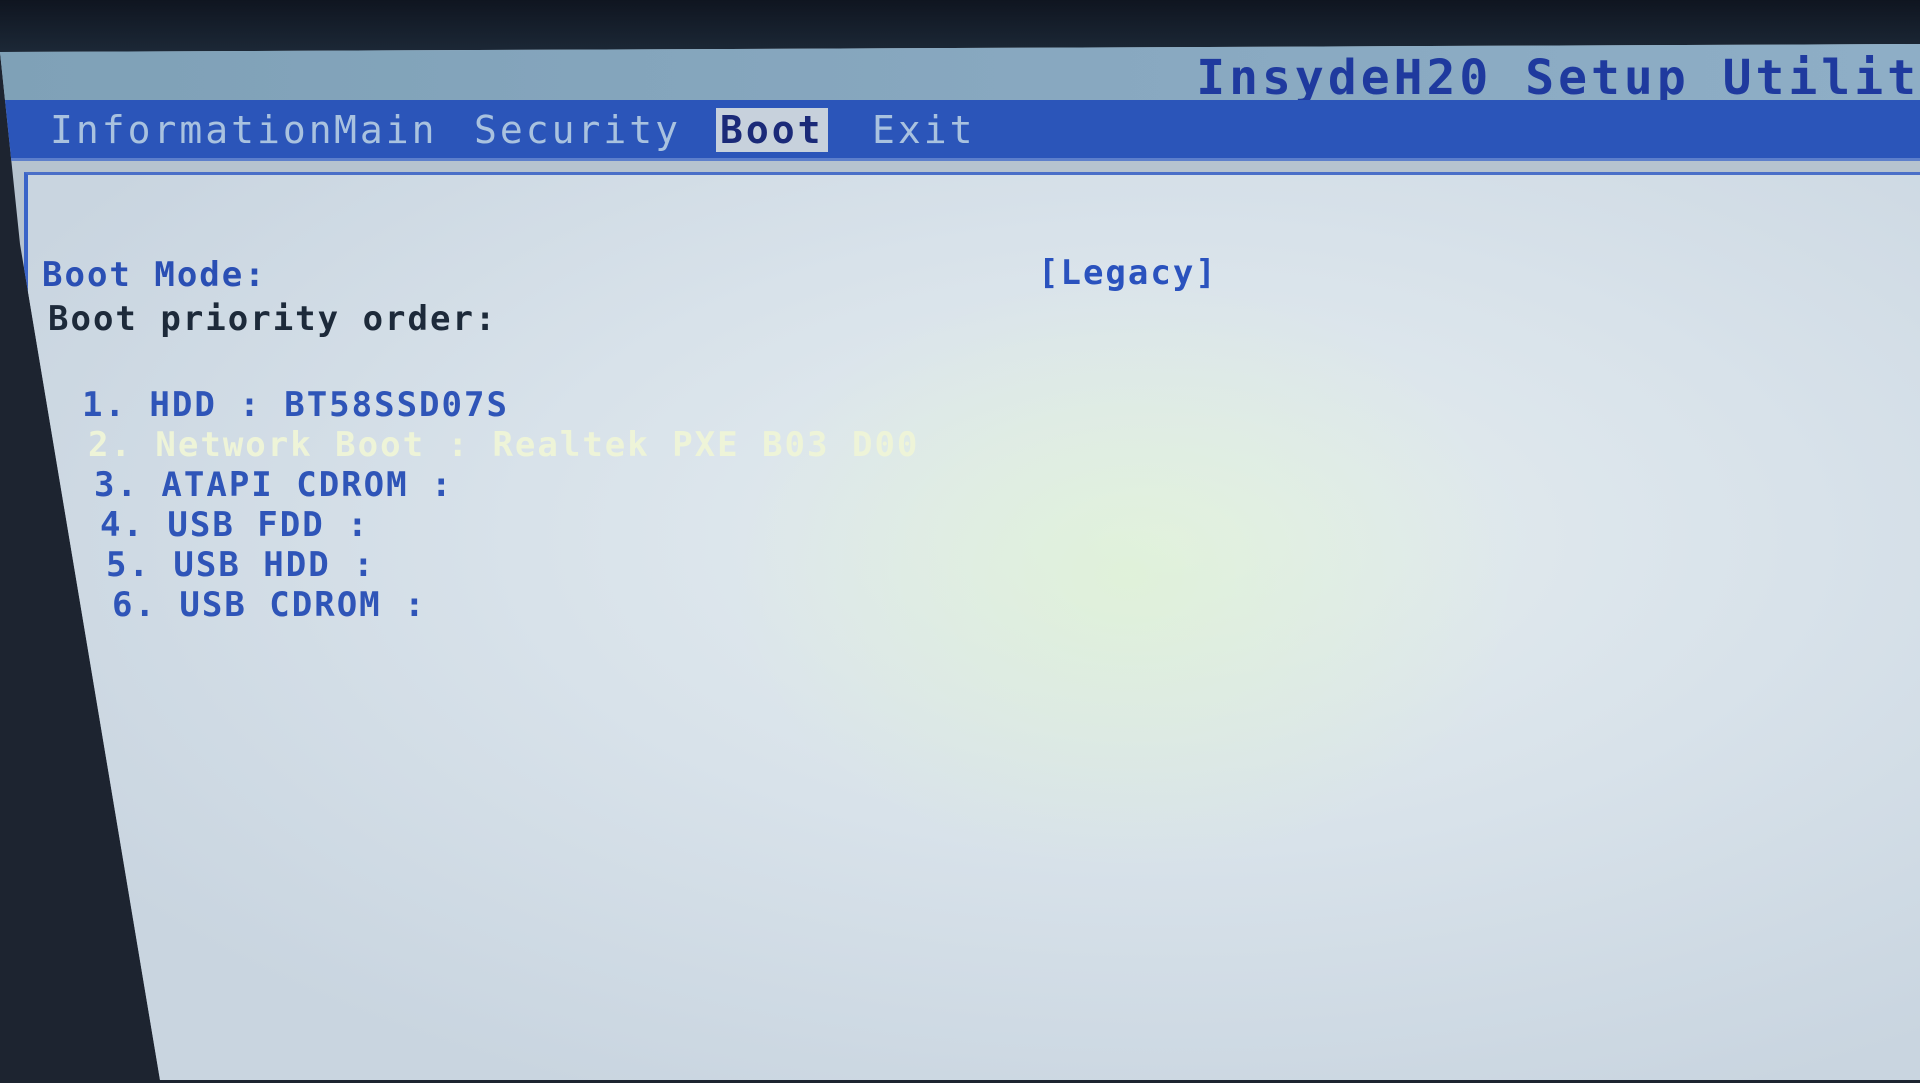 The width and height of the screenshot is (1920, 1083). What do you see at coordinates (772, 130) in the screenshot?
I see `tab-boot: Boot` at bounding box center [772, 130].